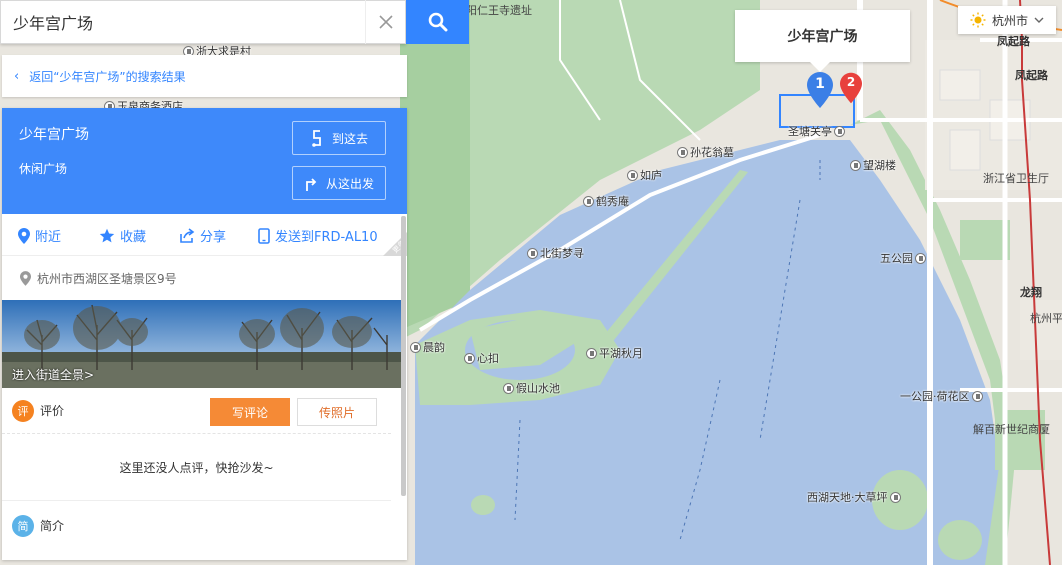 This screenshot has height=565, width=1062. Describe the element at coordinates (122, 235) in the screenshot. I see `favorite-button: 收藏` at that location.